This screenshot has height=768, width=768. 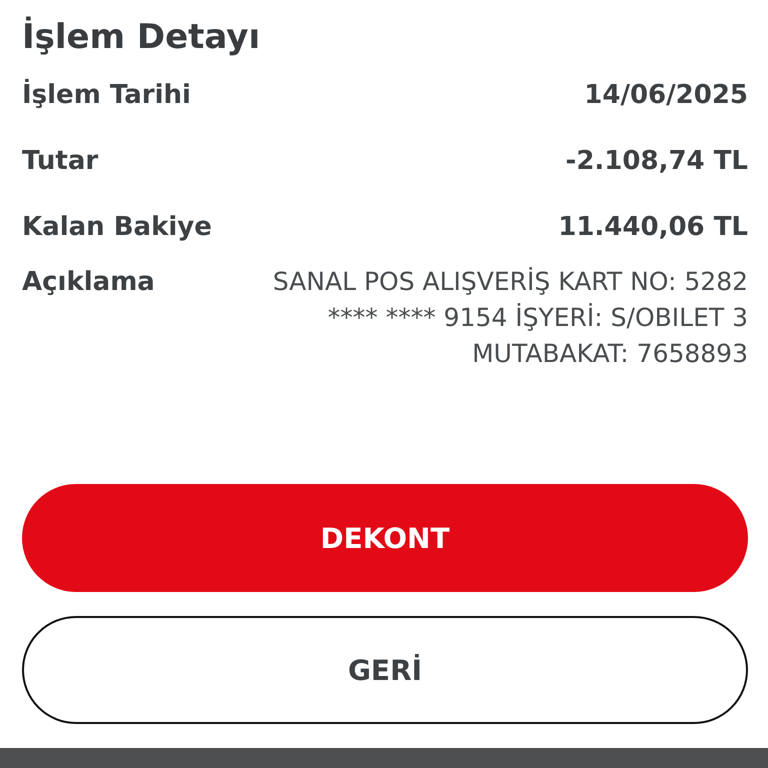 What do you see at coordinates (666, 95) in the screenshot?
I see `detail-value: 14/06/2025` at bounding box center [666, 95].